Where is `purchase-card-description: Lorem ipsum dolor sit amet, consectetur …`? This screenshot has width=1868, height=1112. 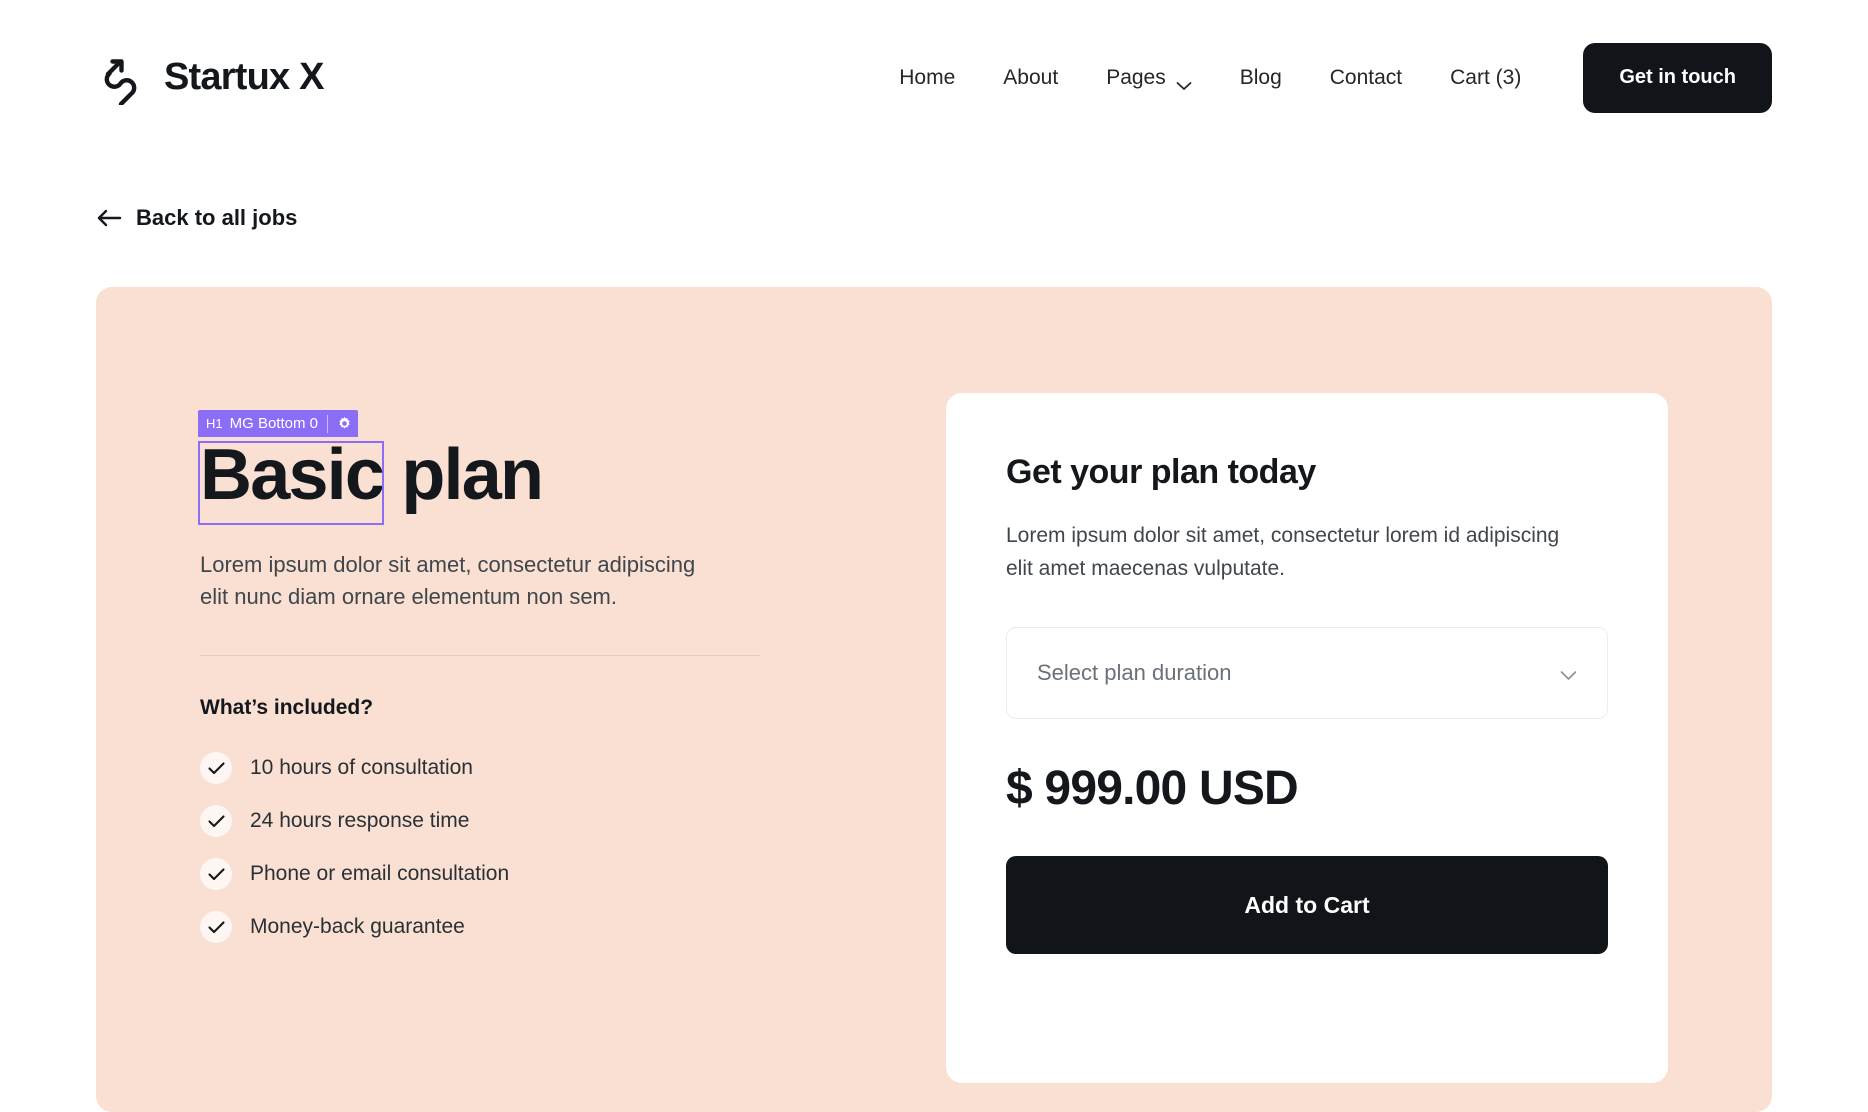
purchase-card-description: Lorem ipsum dolor sit amet, consectetur … is located at coordinates (1283, 552).